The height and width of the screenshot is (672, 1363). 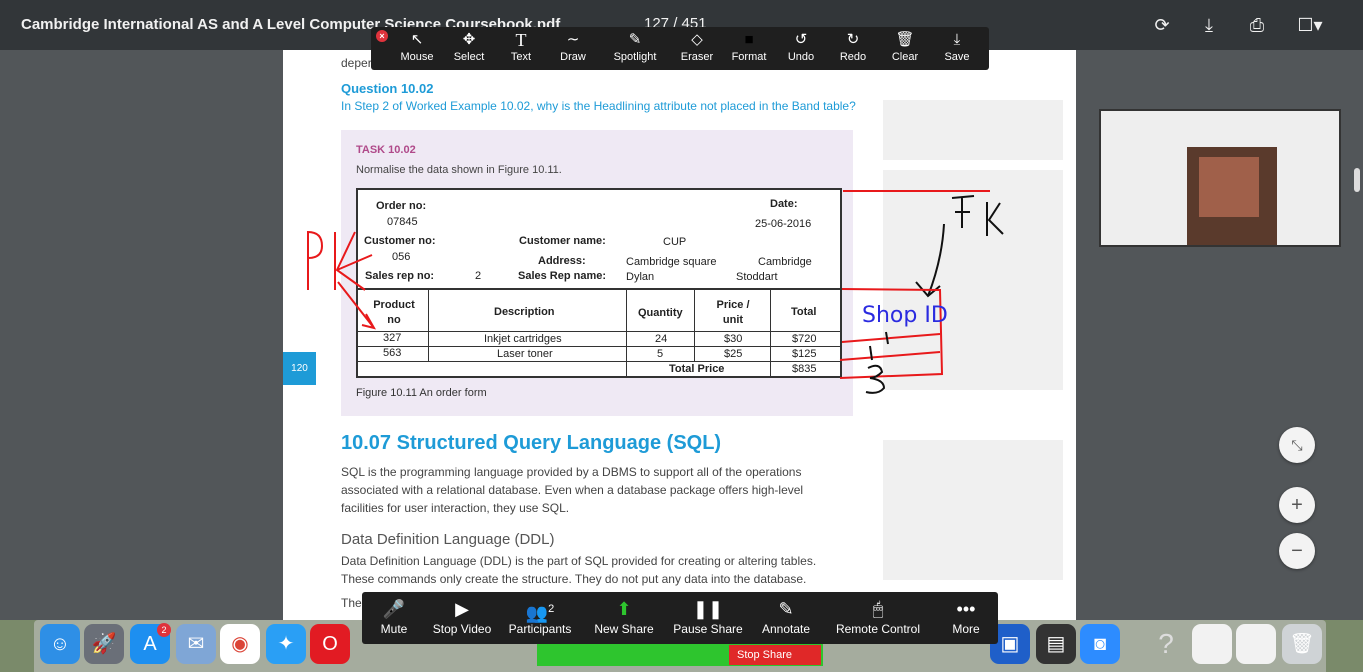 What do you see at coordinates (1357, 180) in the screenshot?
I see `scrollbar-thumb` at bounding box center [1357, 180].